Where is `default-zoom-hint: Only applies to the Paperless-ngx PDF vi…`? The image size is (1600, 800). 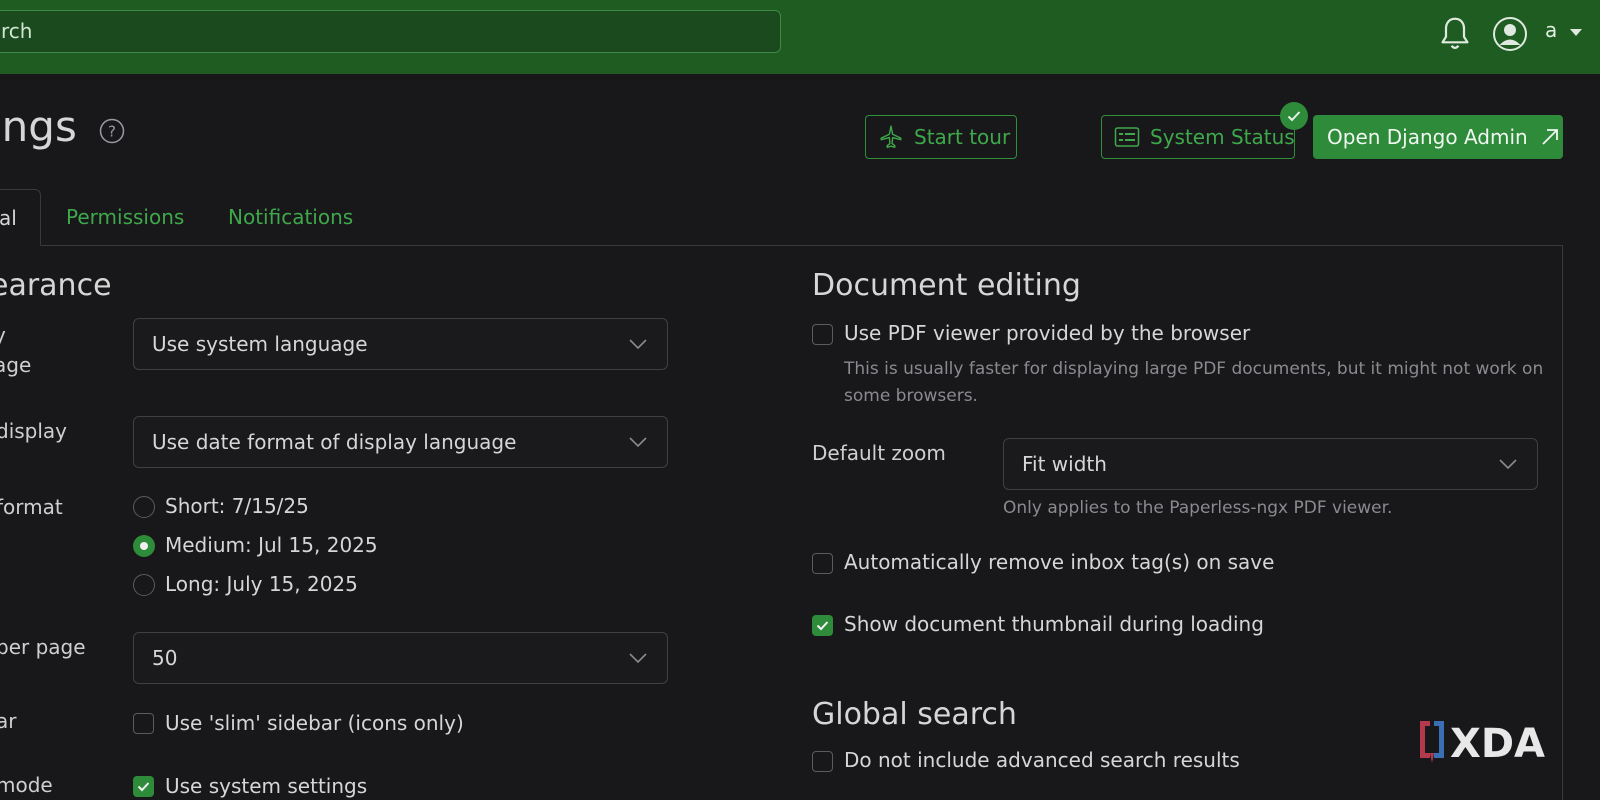
default-zoom-hint: Only applies to the Paperless-ngx PDF vi… is located at coordinates (1198, 508).